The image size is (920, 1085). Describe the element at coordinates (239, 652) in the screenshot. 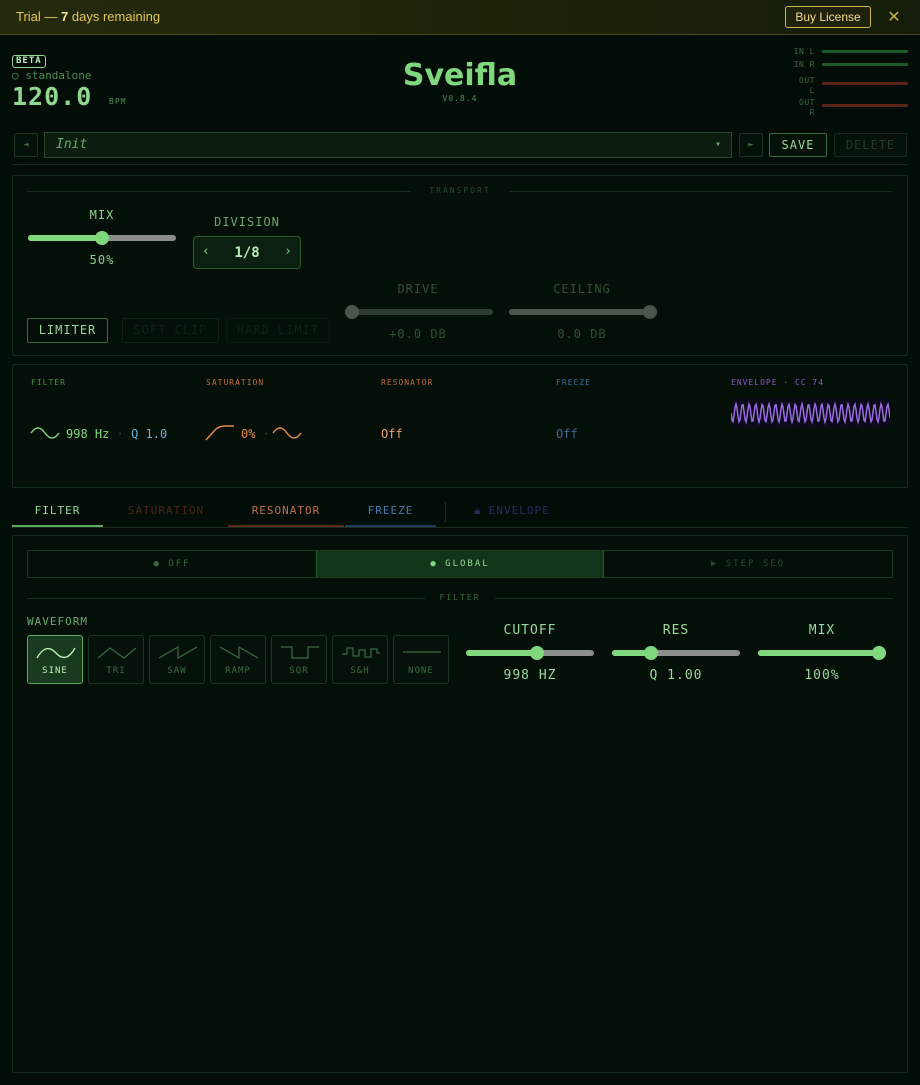

I see `ramp-wave-icon` at that location.